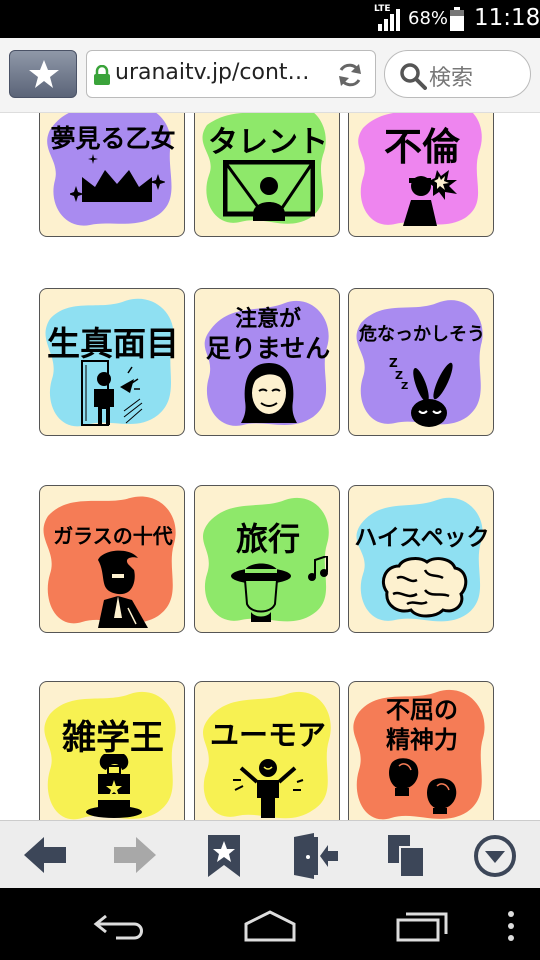  What do you see at coordinates (268, 788) in the screenshot?
I see `cheerful-man-icon` at bounding box center [268, 788].